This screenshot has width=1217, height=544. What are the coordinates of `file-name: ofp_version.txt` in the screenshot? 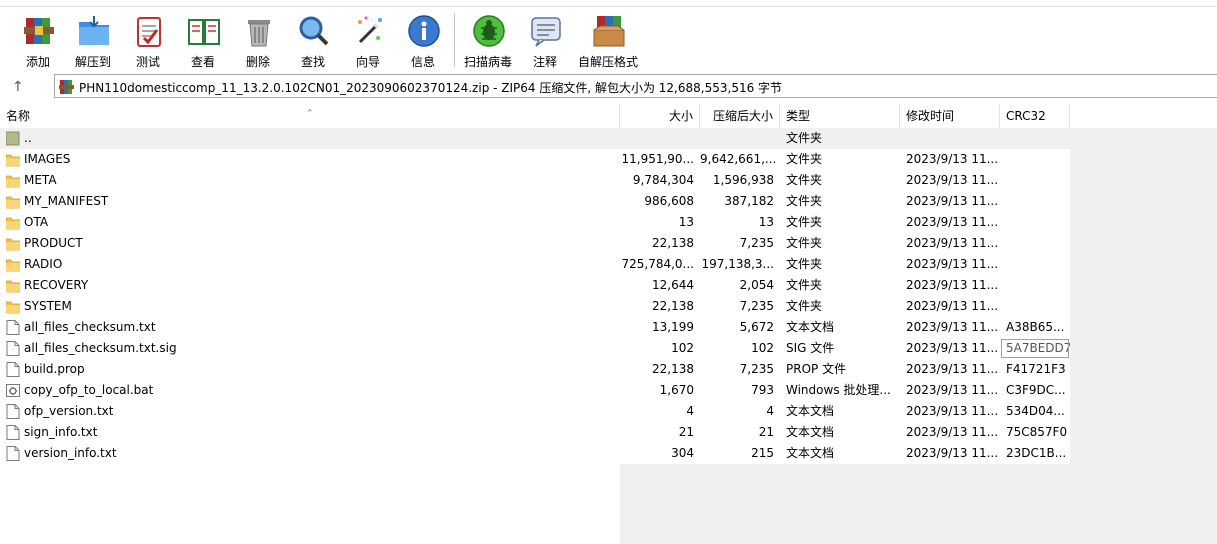 It's located at (322, 411).